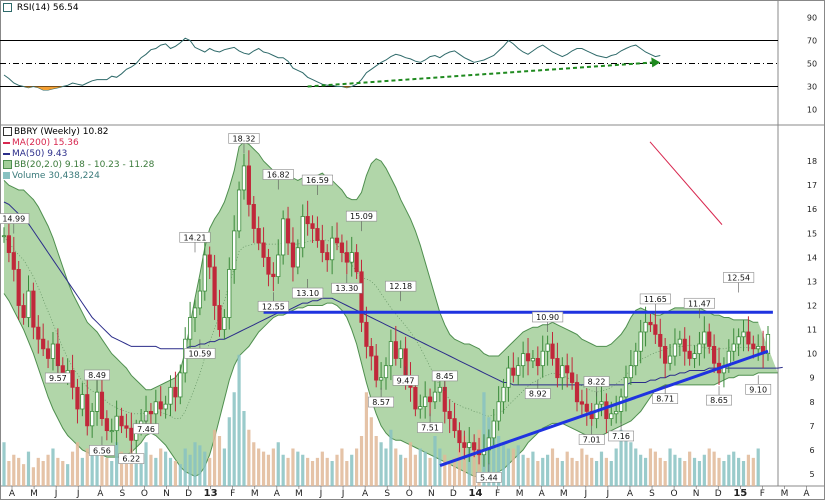 The height and width of the screenshot is (504, 825). I want to click on price-tick-label: 17, so click(812, 185).